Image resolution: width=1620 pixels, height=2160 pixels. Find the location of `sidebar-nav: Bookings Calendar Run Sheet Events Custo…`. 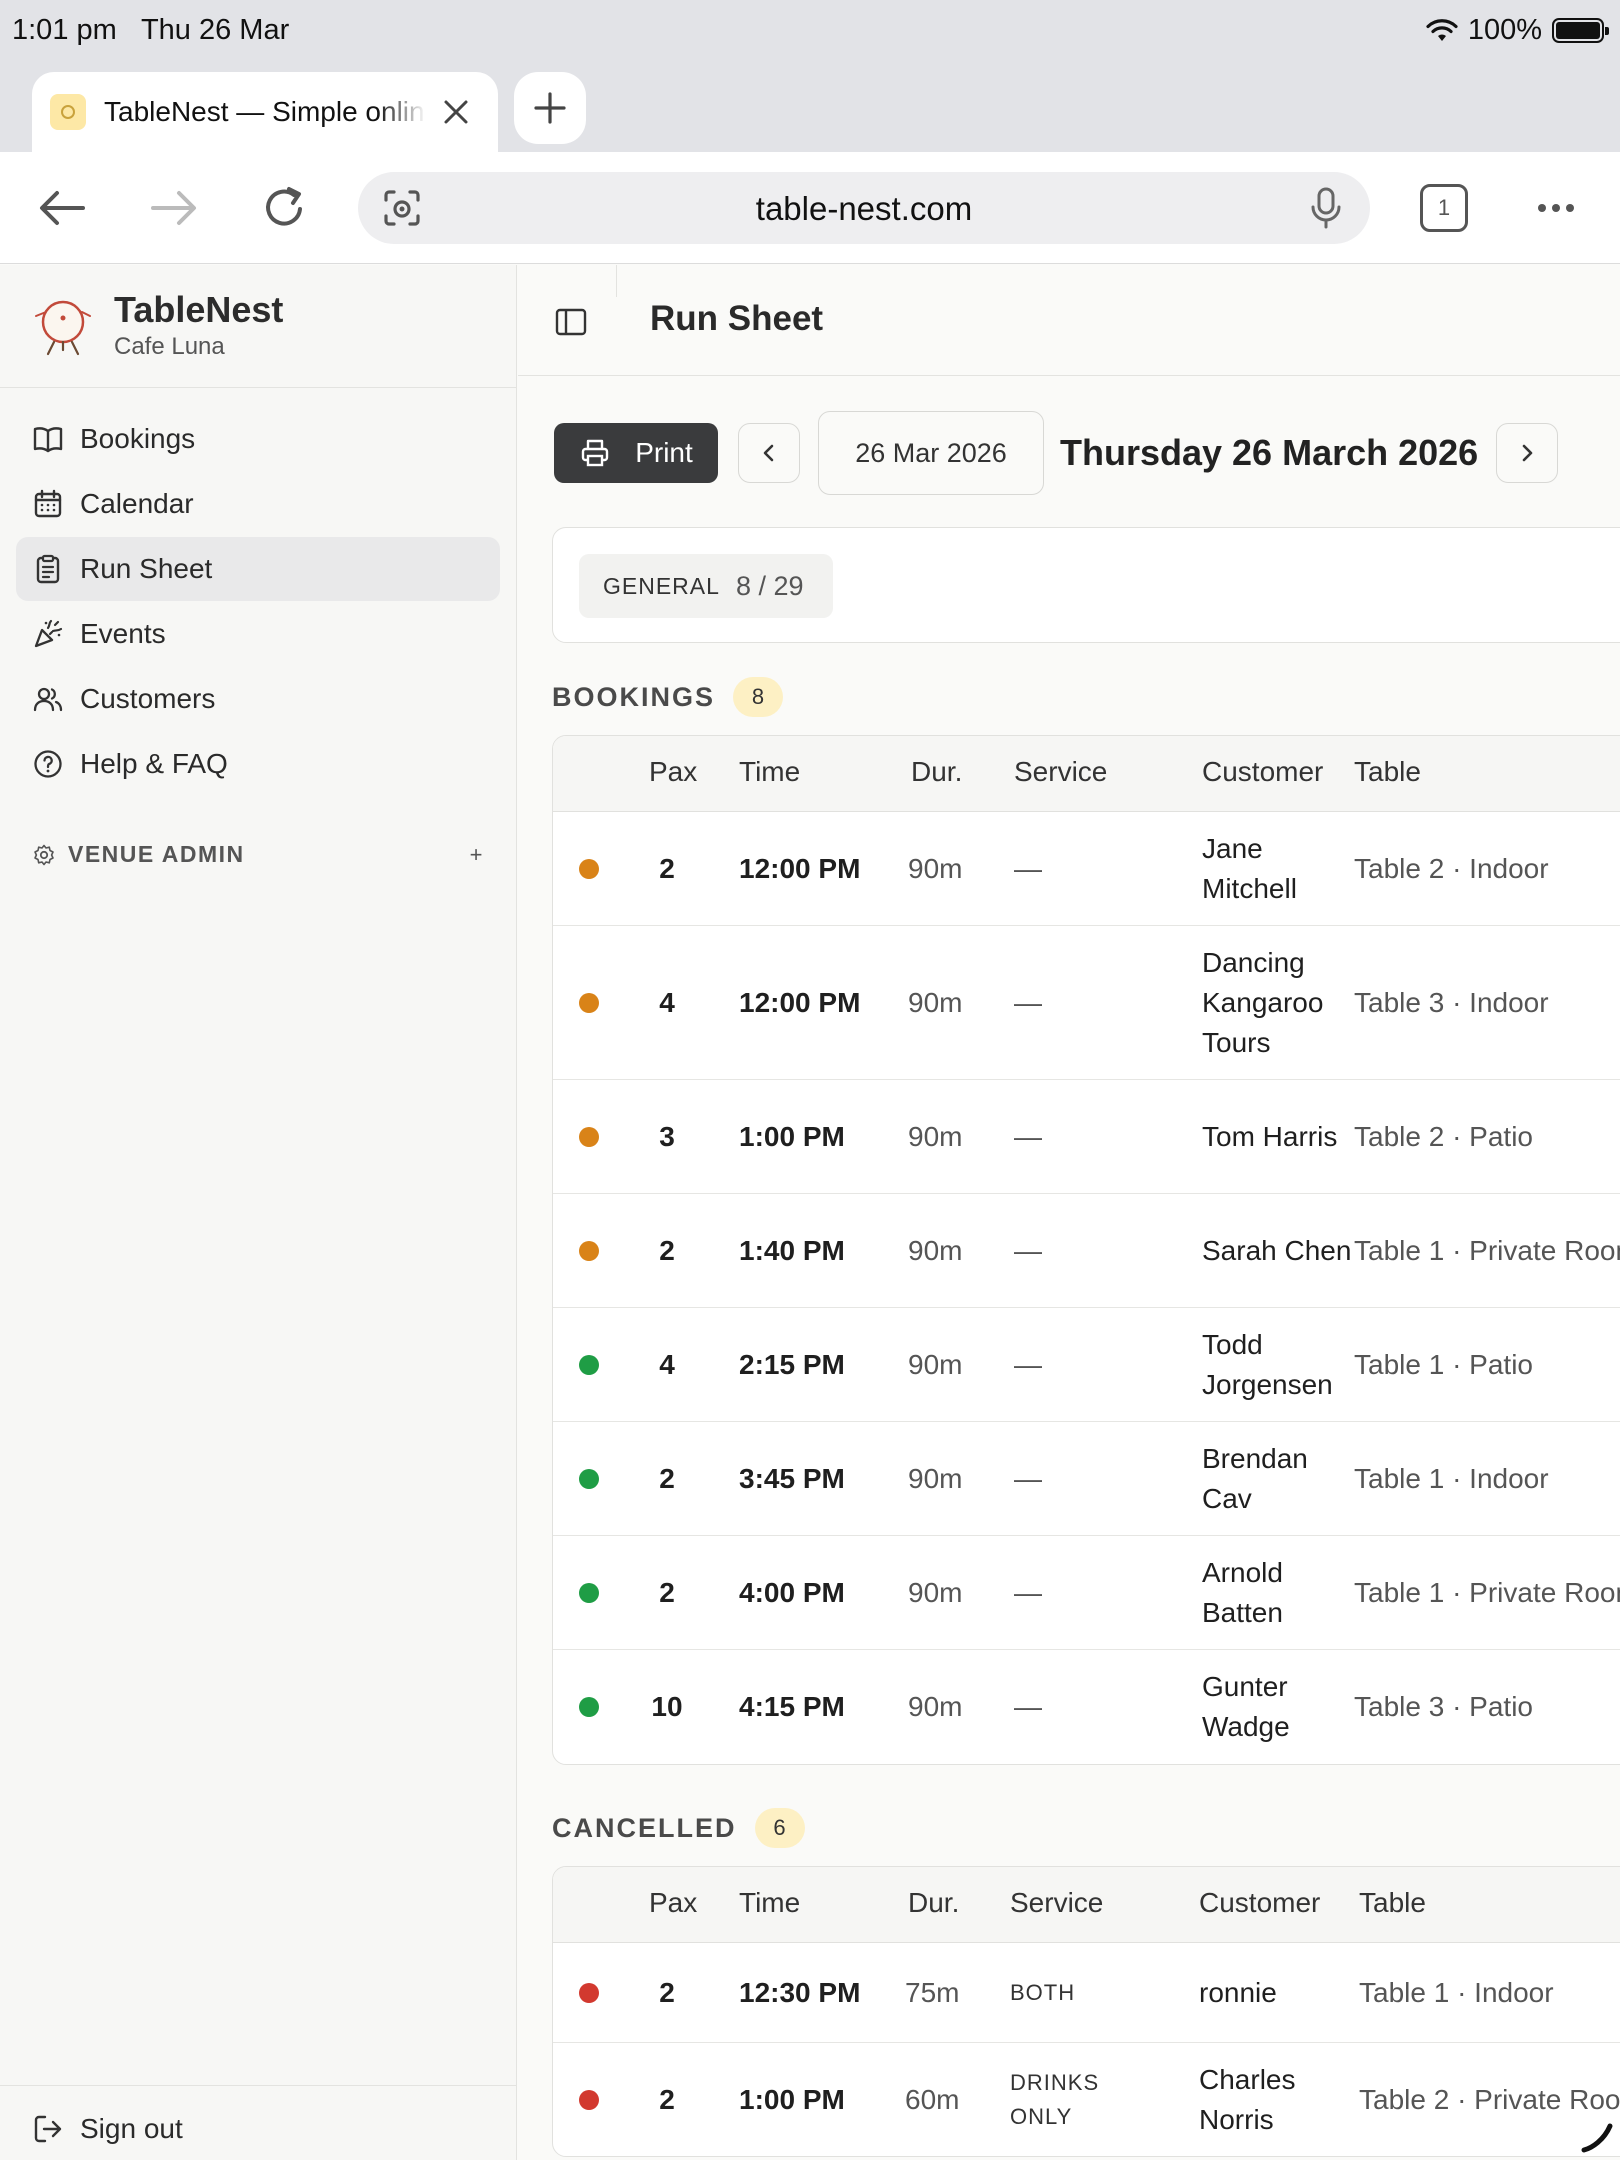

sidebar-nav: Bookings Calendar Run Sheet Events Custo… is located at coordinates (258, 602).